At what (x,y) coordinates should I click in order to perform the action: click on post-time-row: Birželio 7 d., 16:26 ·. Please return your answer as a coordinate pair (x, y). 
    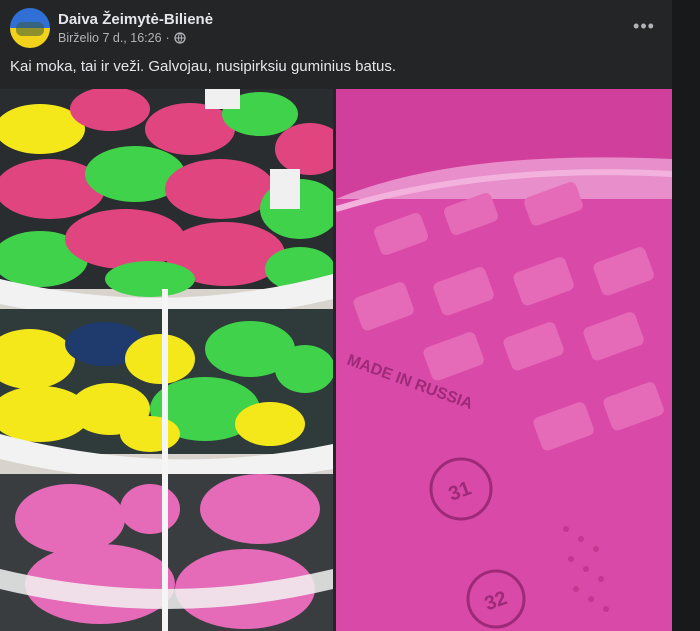
    Looking at the image, I should click on (135, 38).